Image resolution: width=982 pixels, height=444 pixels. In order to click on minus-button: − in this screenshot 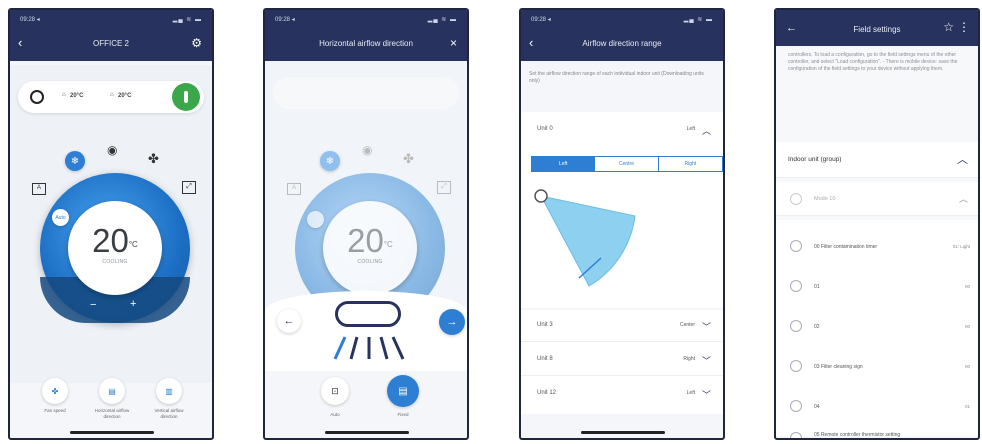, I will do `click(93, 305)`.